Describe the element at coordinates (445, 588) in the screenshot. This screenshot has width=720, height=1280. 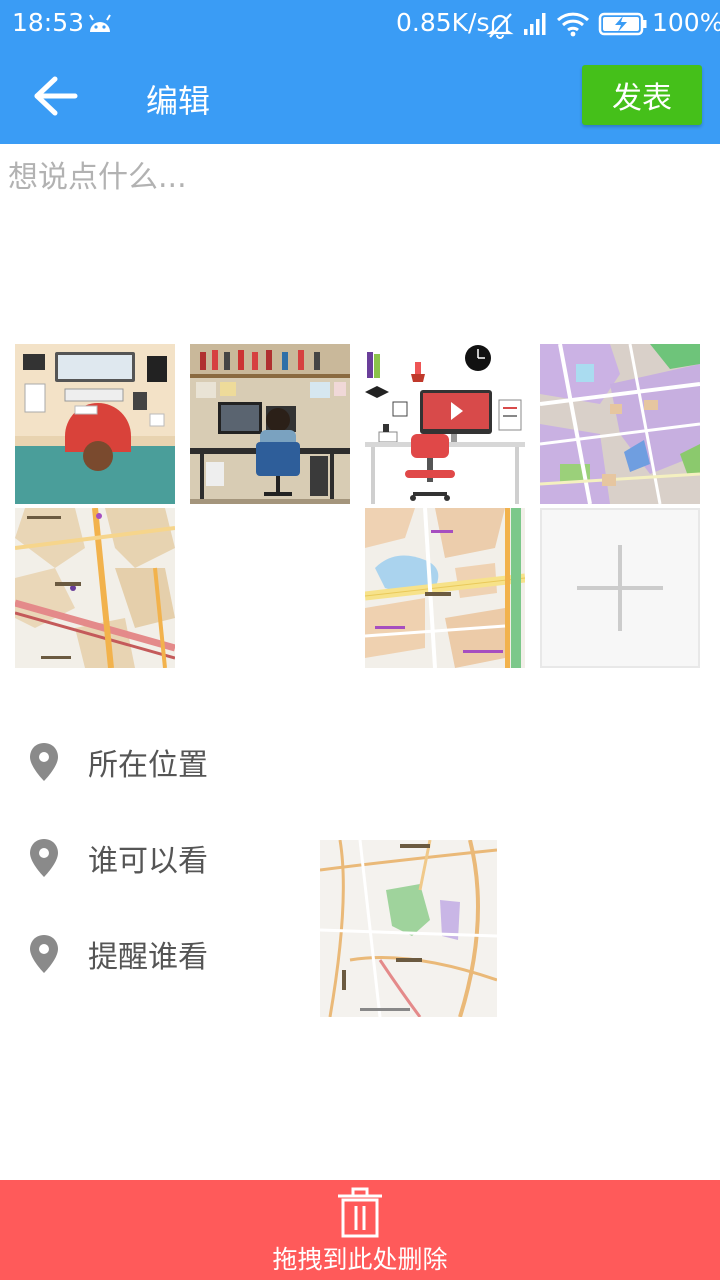
I see `photo-city-map-roads` at that location.